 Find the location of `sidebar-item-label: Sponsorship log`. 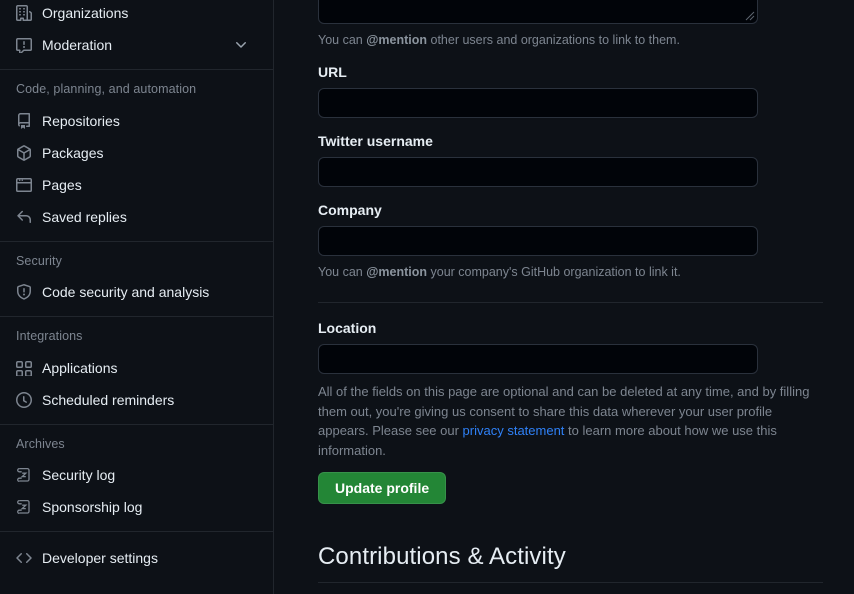

sidebar-item-label: Sponsorship log is located at coordinates (92, 507).